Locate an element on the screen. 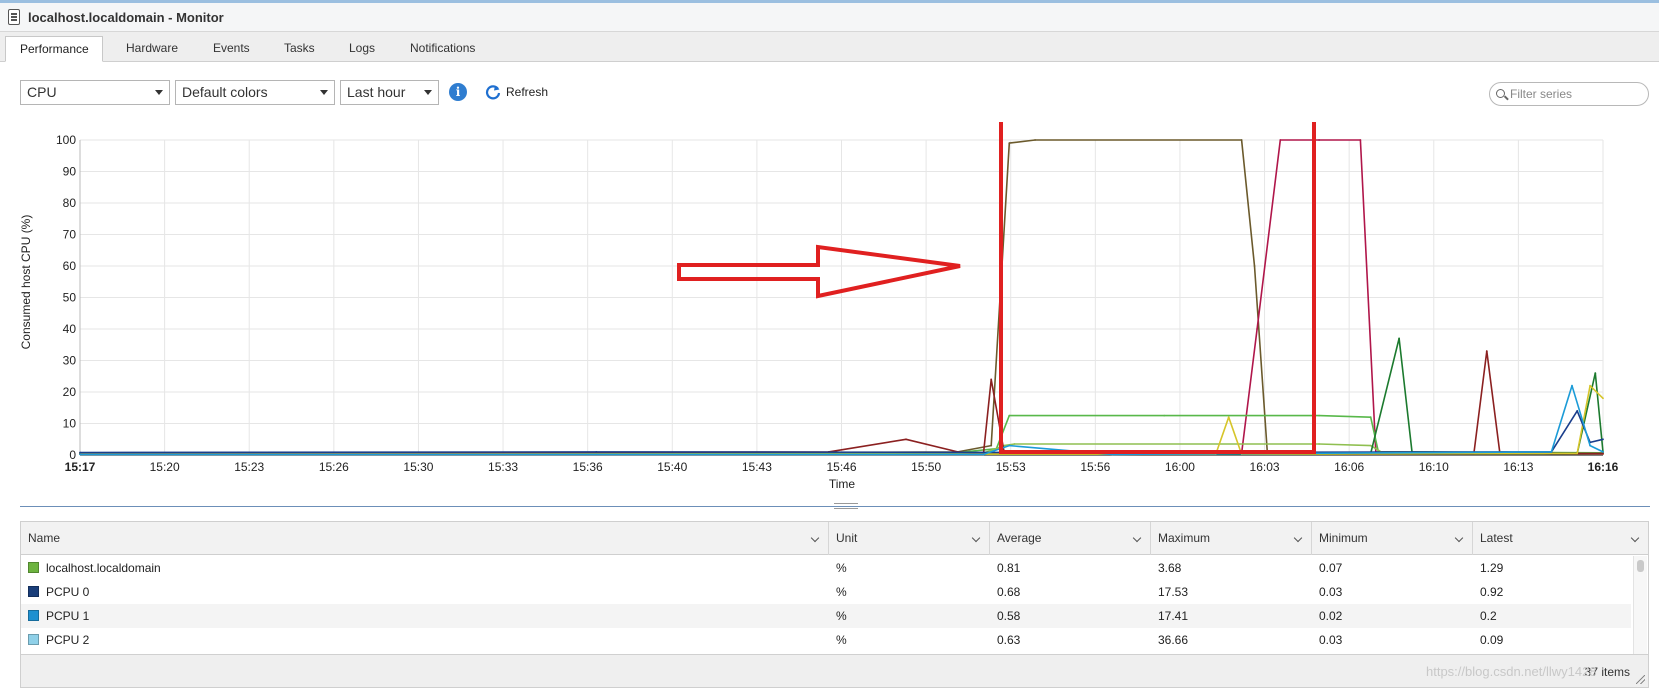 Image resolution: width=1659 pixels, height=692 pixels. y-axis: 0102030405060708090100 is located at coordinates (66, 297).